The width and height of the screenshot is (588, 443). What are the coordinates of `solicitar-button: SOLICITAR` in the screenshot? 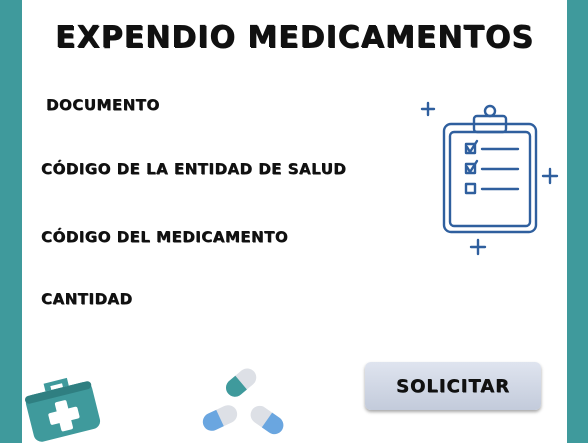 It's located at (453, 386).